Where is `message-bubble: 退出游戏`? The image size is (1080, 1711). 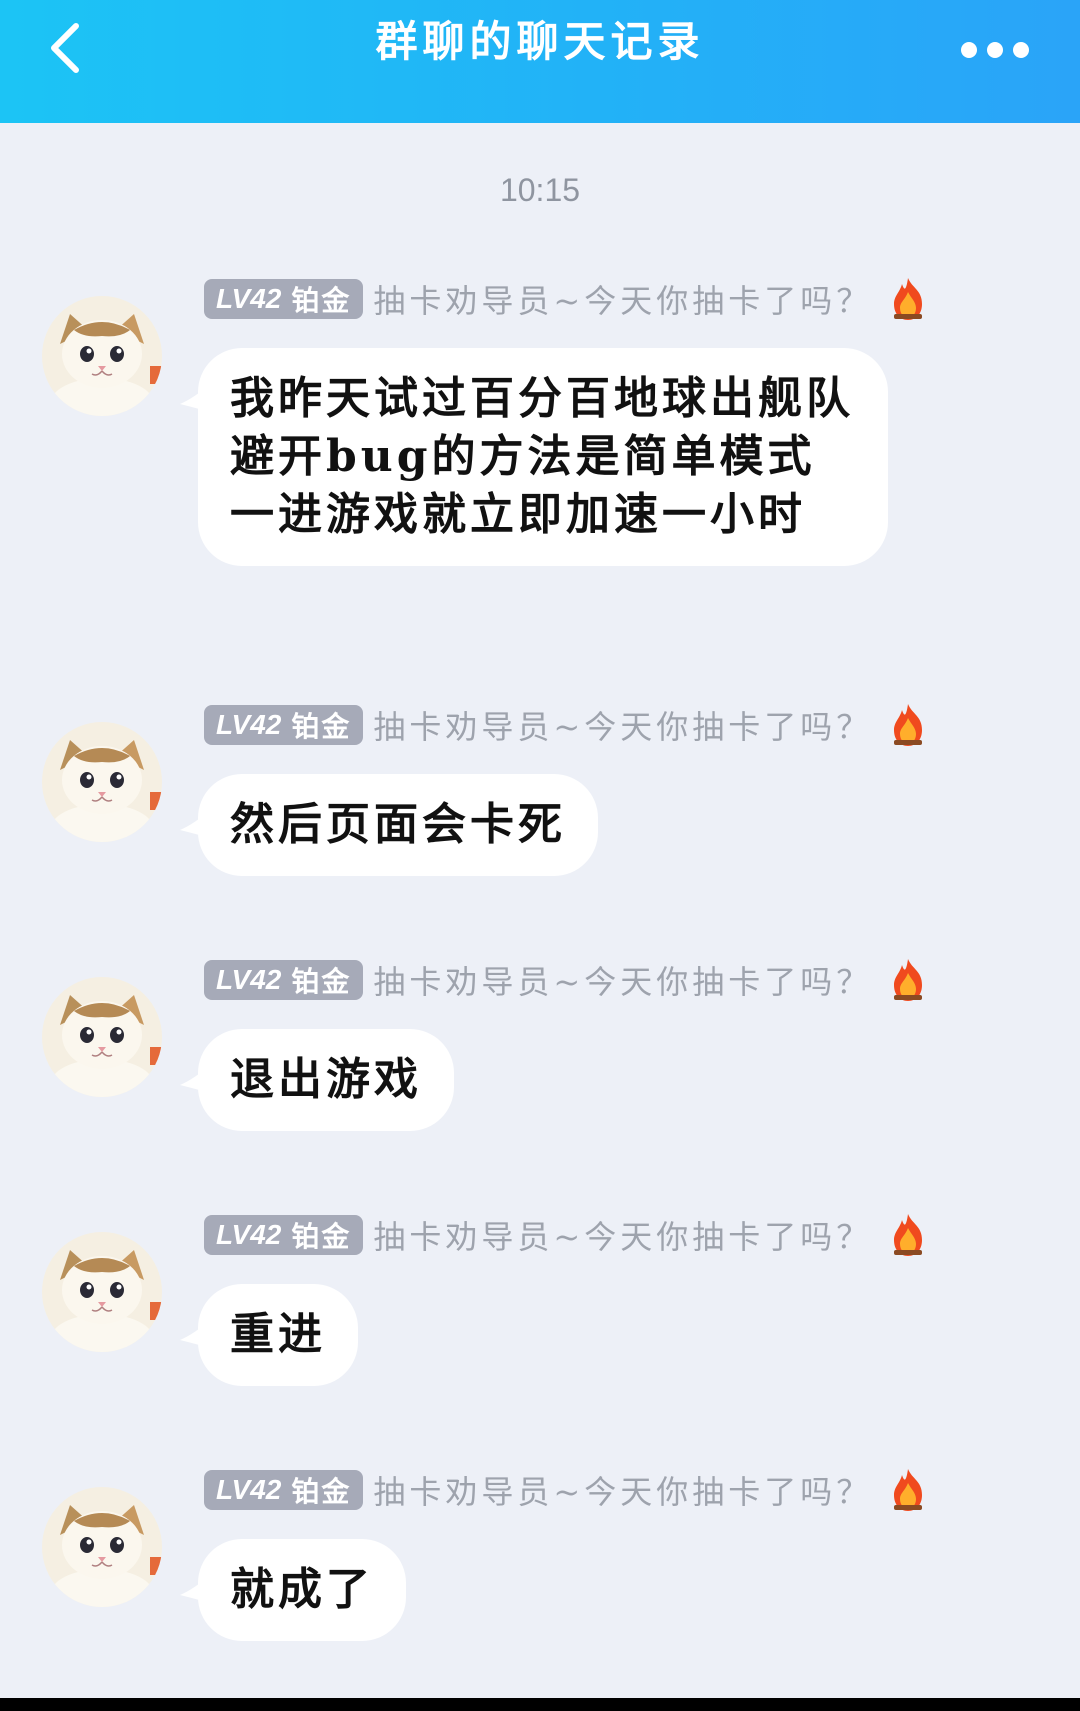 message-bubble: 退出游戏 is located at coordinates (326, 1080).